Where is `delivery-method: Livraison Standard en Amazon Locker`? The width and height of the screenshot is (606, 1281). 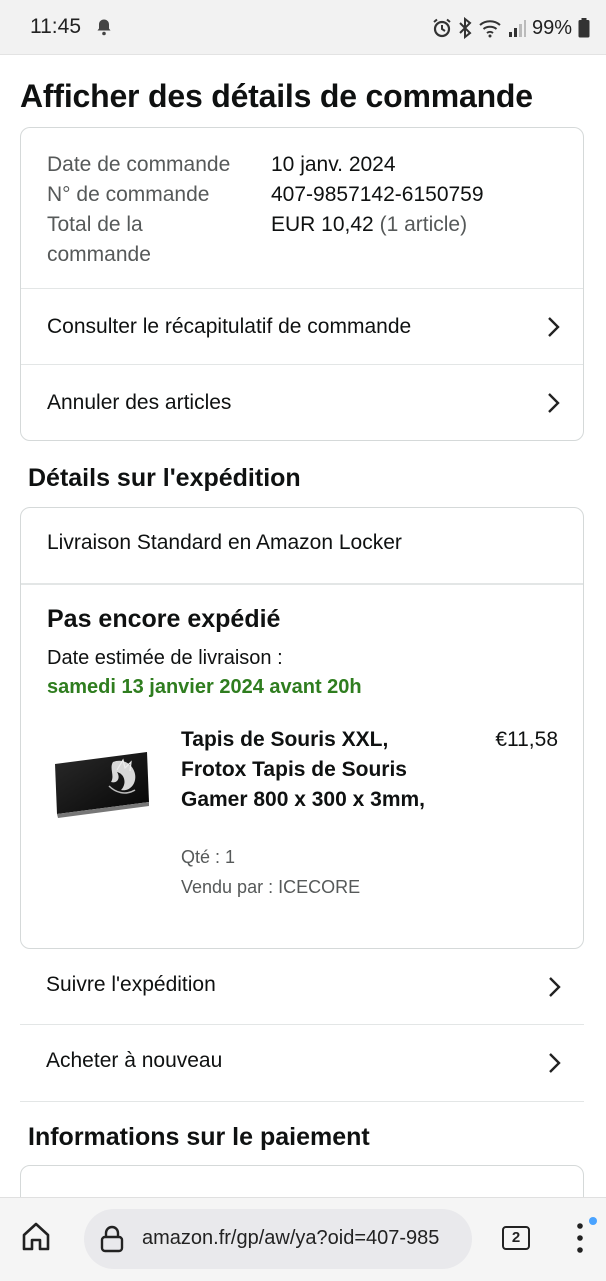 delivery-method: Livraison Standard en Amazon Locker is located at coordinates (224, 542).